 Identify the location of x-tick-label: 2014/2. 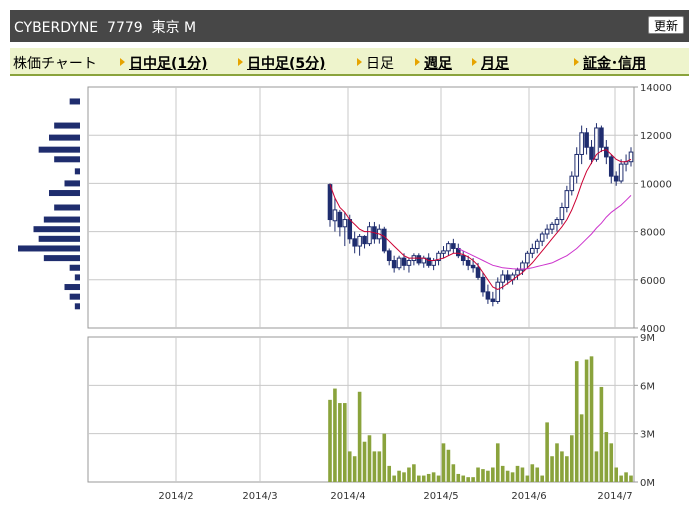
(175, 496).